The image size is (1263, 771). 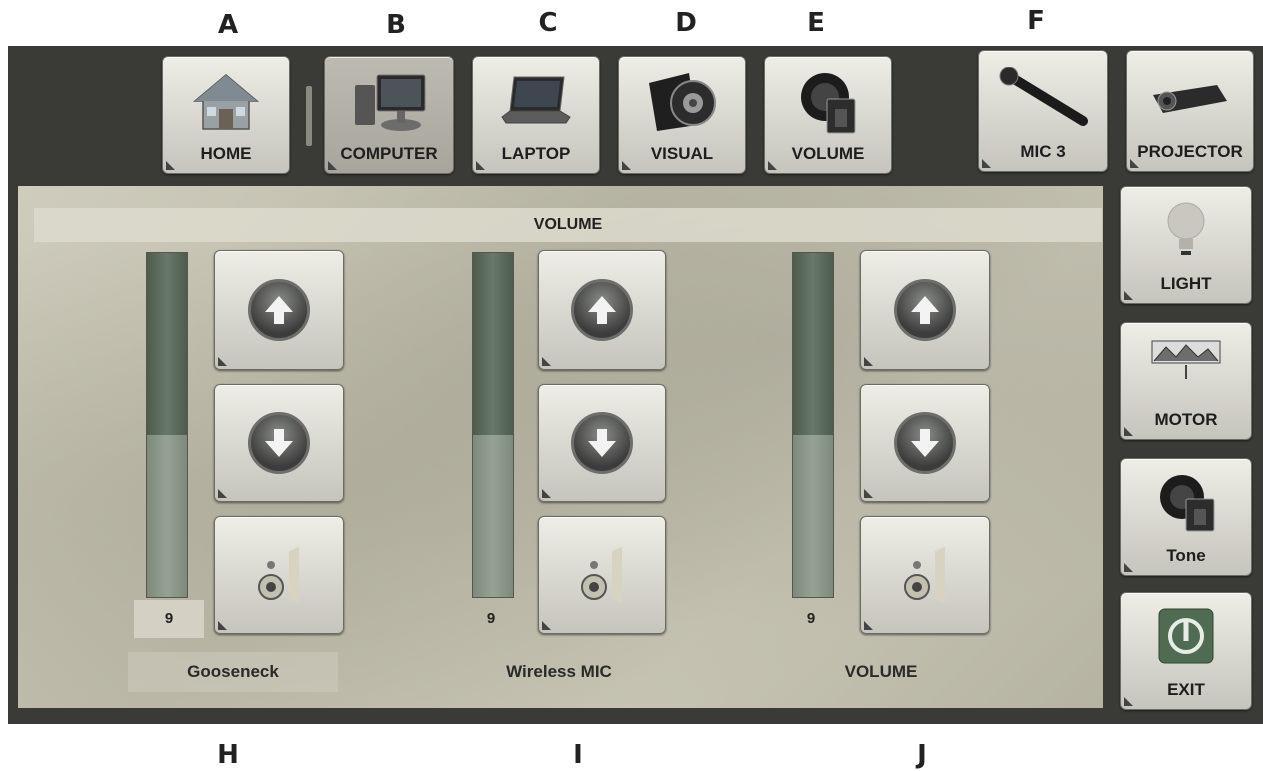 What do you see at coordinates (1186, 283) in the screenshot?
I see `light-label: LIGHT` at bounding box center [1186, 283].